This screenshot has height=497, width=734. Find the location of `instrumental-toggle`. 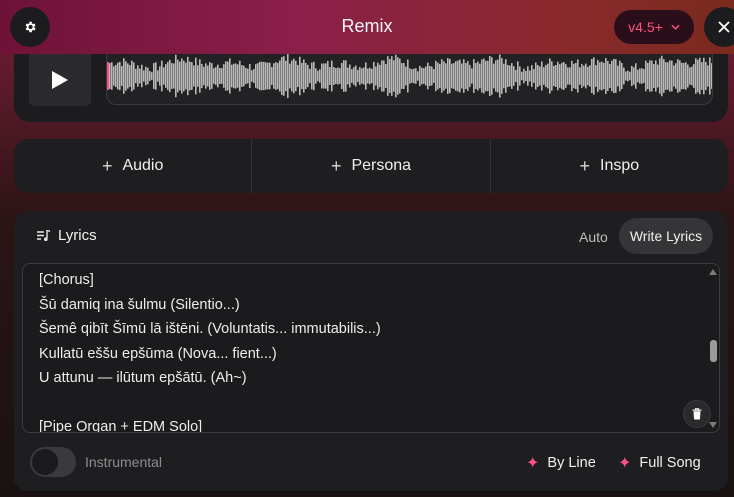

instrumental-toggle is located at coordinates (53, 462).